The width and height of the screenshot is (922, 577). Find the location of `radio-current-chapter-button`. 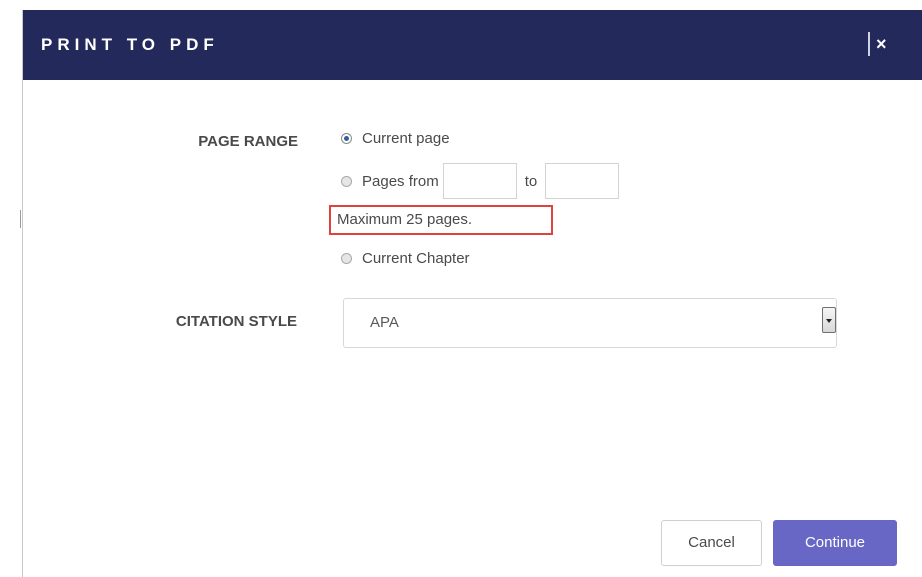

radio-current-chapter-button is located at coordinates (346, 258).